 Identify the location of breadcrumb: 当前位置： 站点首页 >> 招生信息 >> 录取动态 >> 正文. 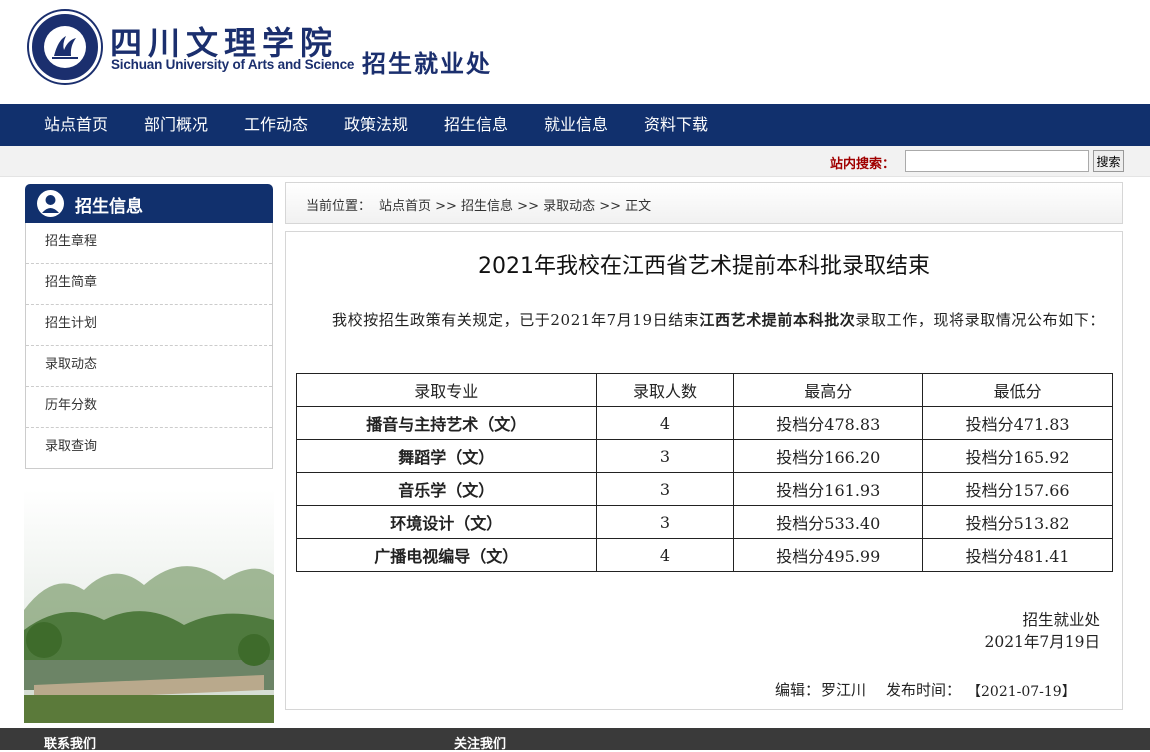
(704, 203).